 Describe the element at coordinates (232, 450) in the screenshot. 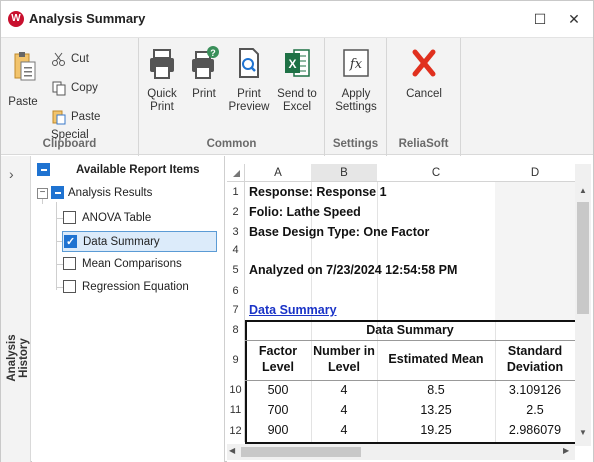

I see `scroll-left-icon: ◀` at that location.